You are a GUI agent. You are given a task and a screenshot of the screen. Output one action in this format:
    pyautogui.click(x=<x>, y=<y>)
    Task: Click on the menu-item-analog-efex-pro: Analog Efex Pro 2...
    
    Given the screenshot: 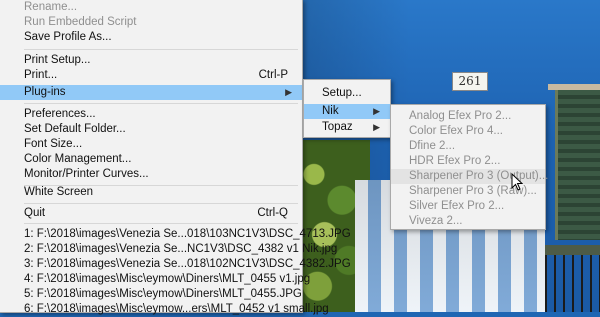 What is the action you would take?
    pyautogui.click(x=468, y=116)
    